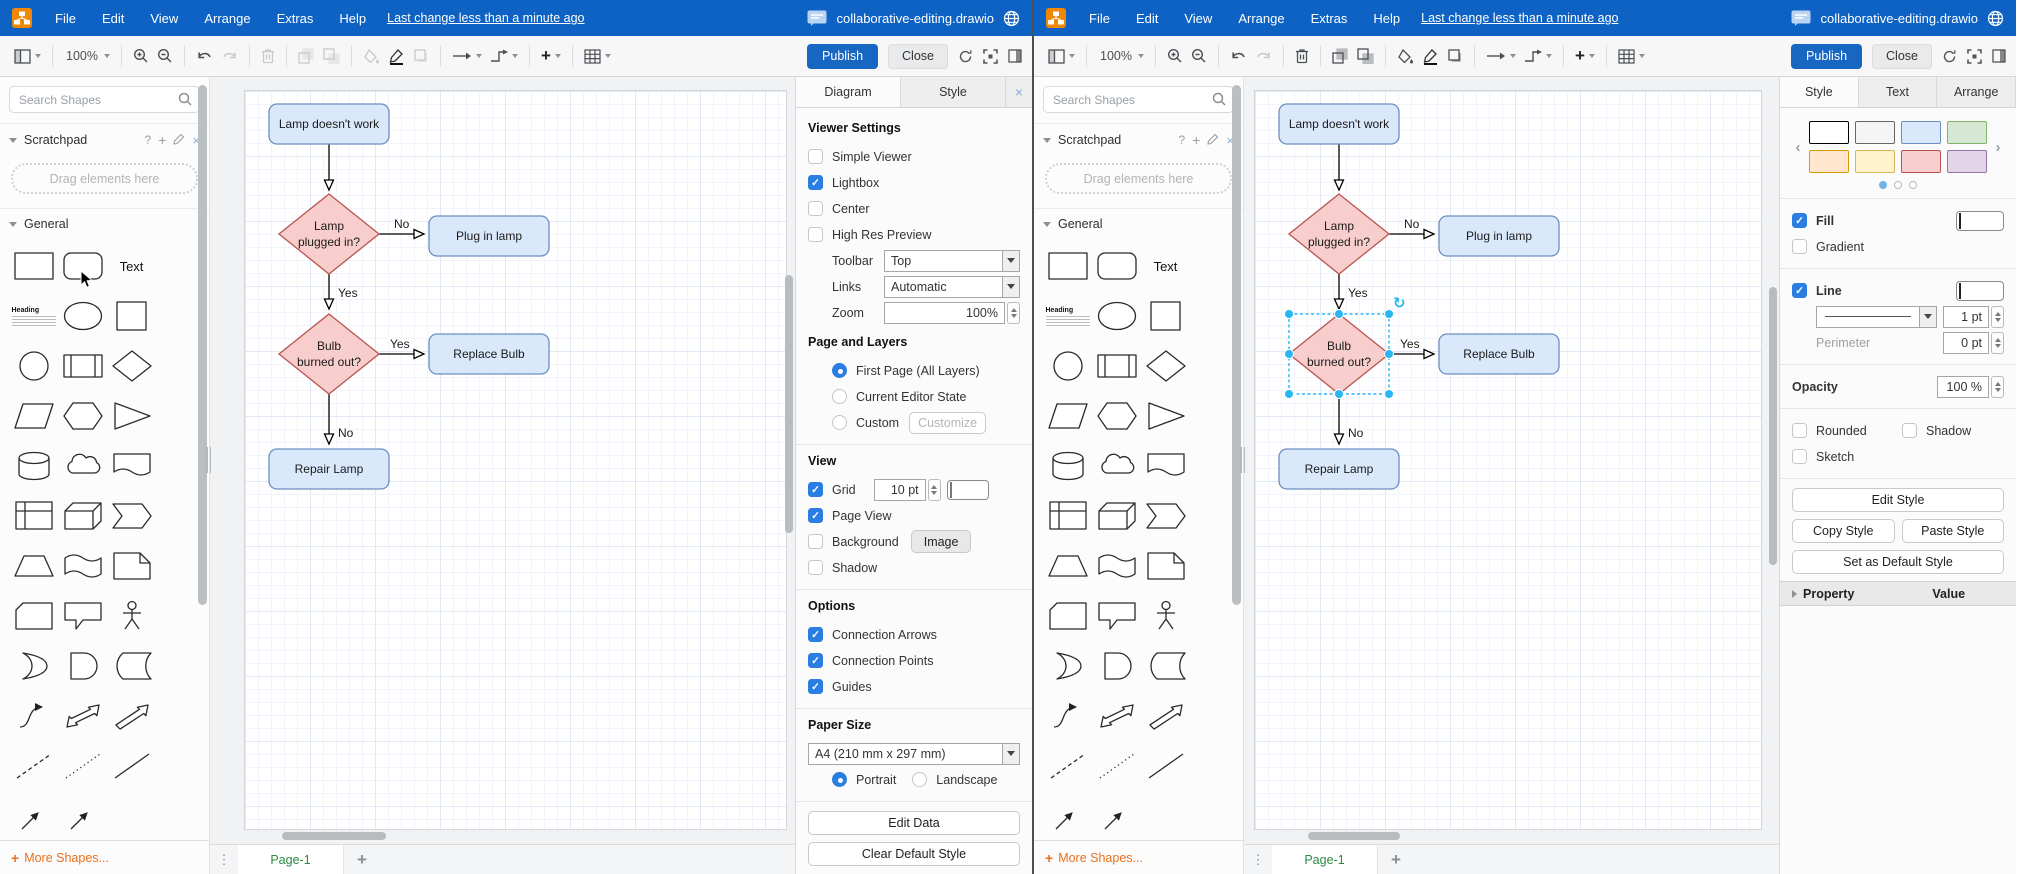 The width and height of the screenshot is (2018, 874). What do you see at coordinates (489, 236) in the screenshot?
I see `flow-node-plug: Plug in lamp` at bounding box center [489, 236].